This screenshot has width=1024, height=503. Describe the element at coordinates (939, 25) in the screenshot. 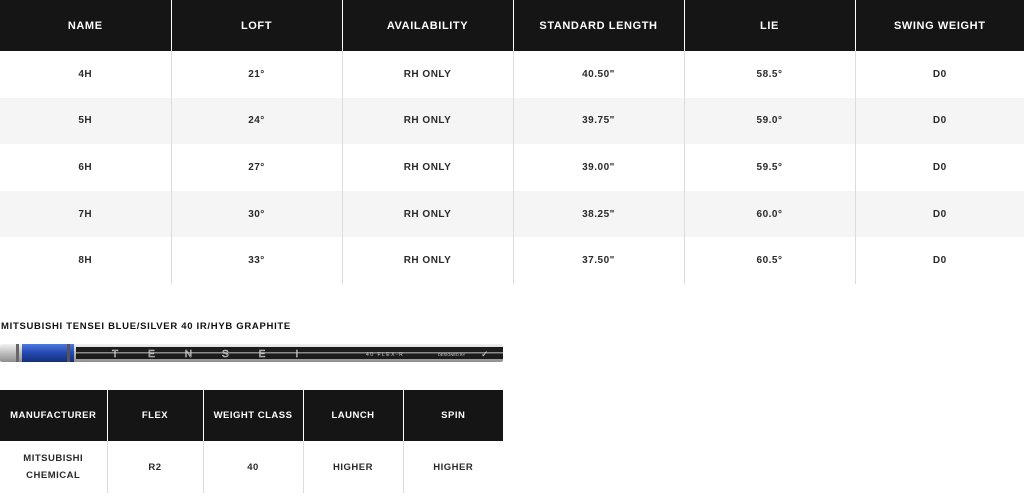

I see `header-swing-weight: SWING WEIGHT` at that location.